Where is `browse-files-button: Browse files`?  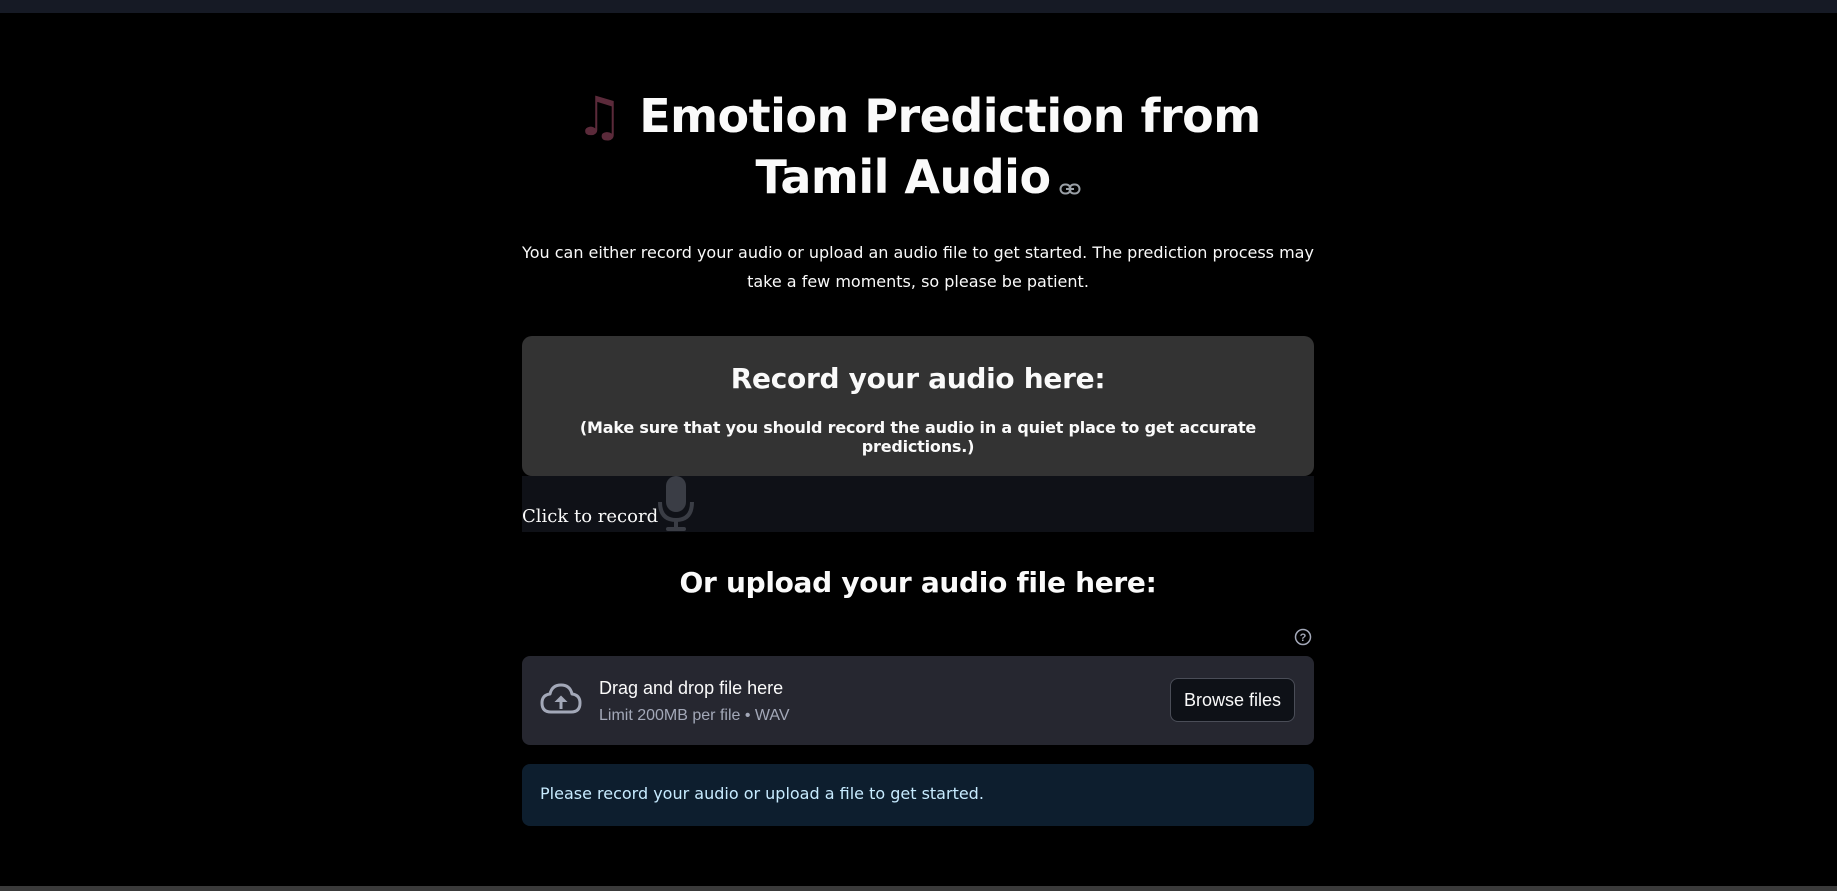 browse-files-button: Browse files is located at coordinates (1232, 700).